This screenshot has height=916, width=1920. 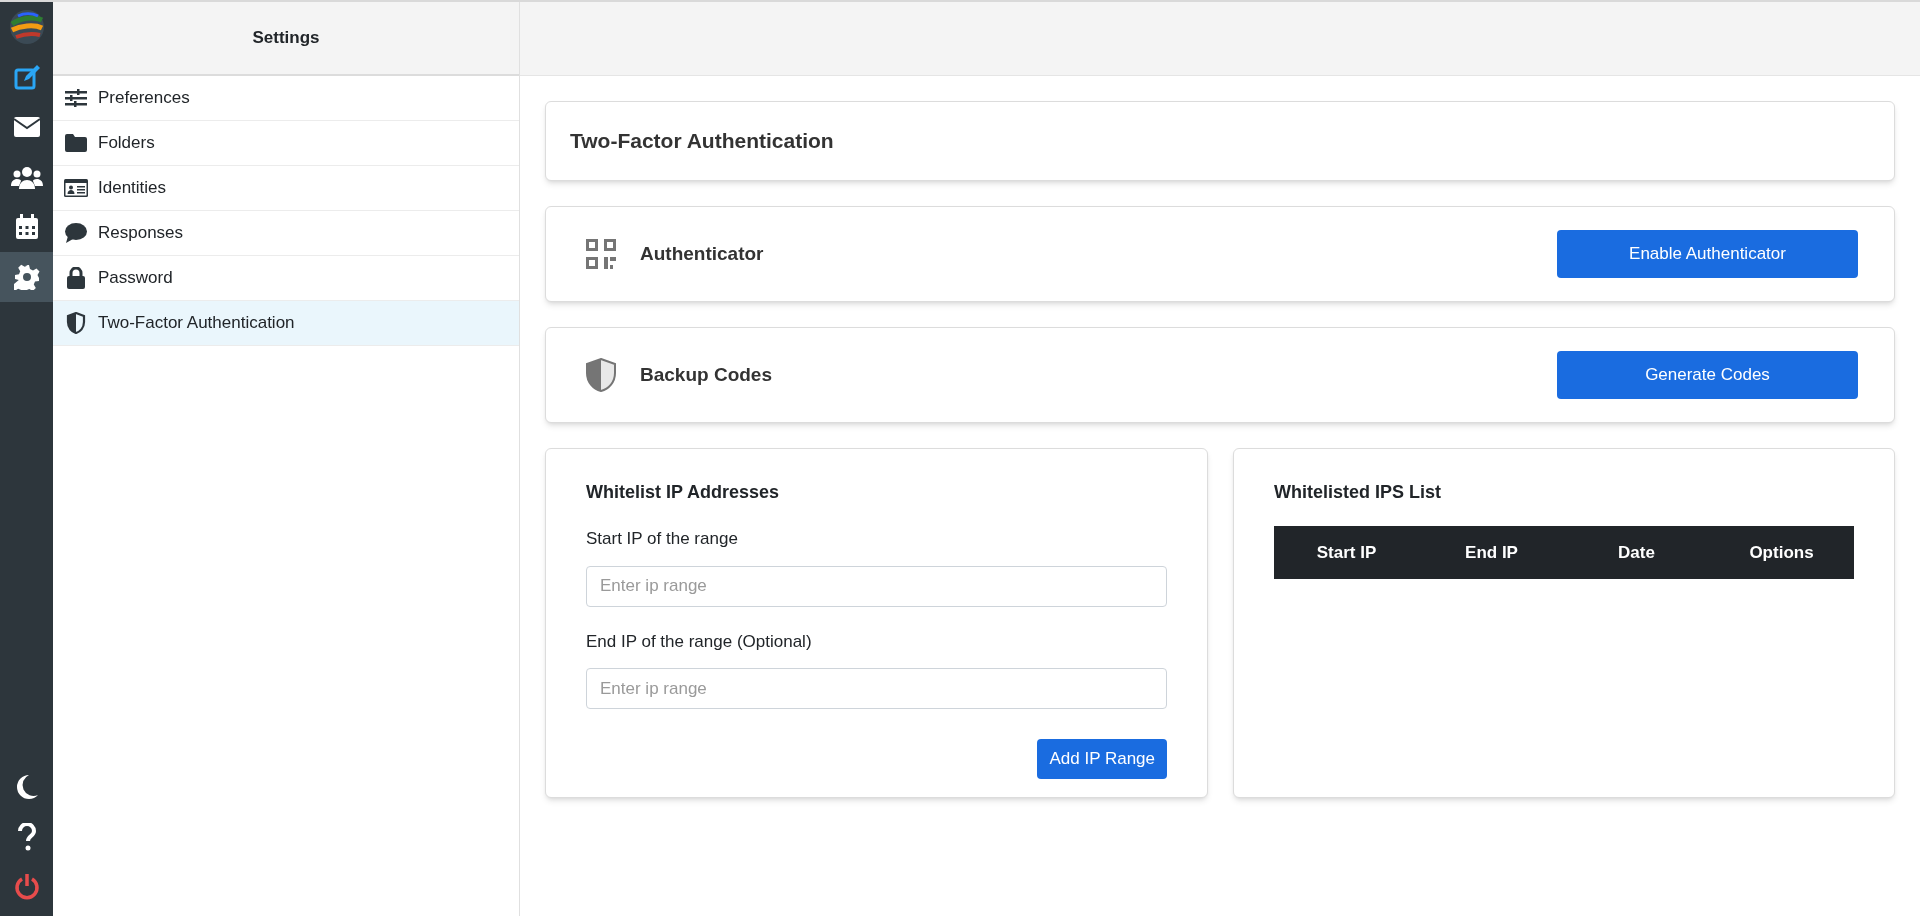 I want to click on calendar-icon, so click(x=26, y=227).